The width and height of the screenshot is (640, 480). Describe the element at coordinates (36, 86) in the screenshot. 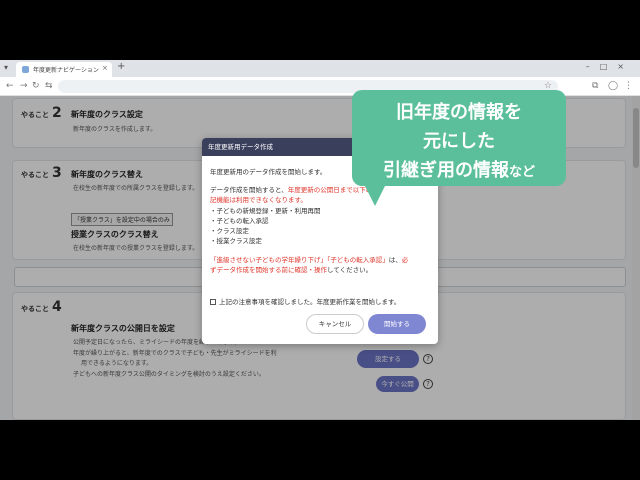

I see `reload-icon: ↻` at that location.